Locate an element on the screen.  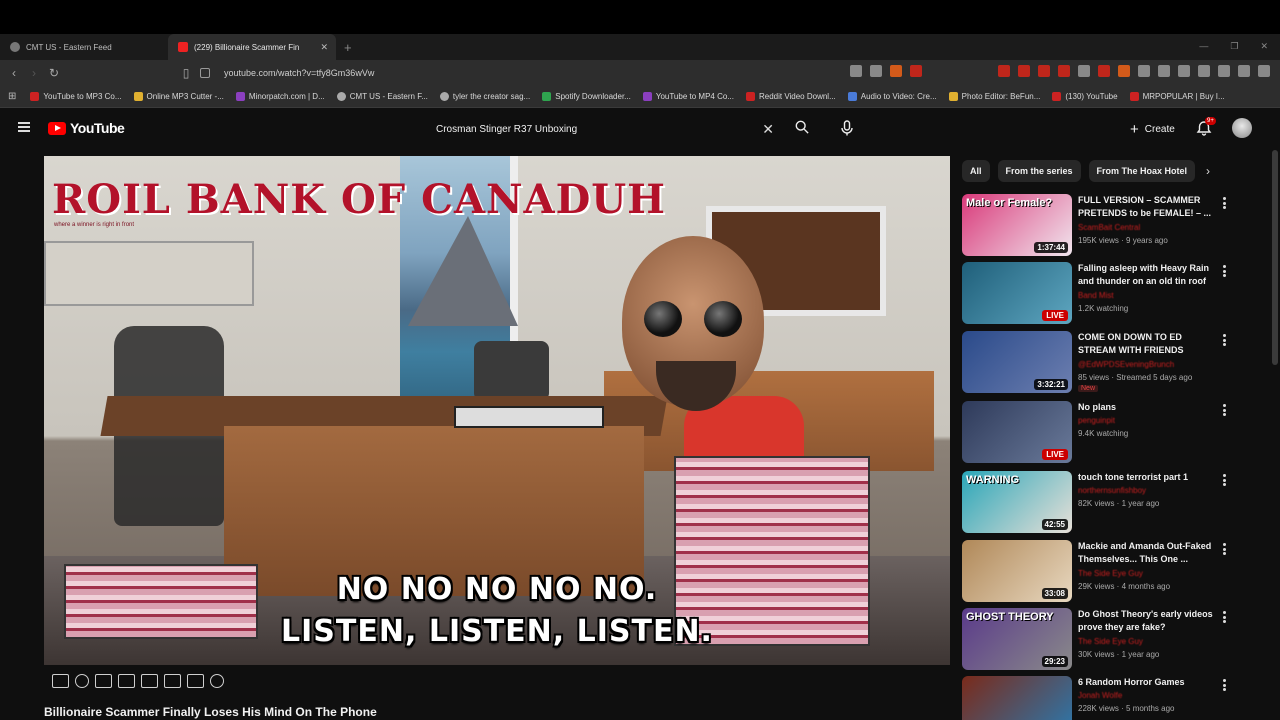
extension-diamond-icon is located at coordinates (1084, 71).